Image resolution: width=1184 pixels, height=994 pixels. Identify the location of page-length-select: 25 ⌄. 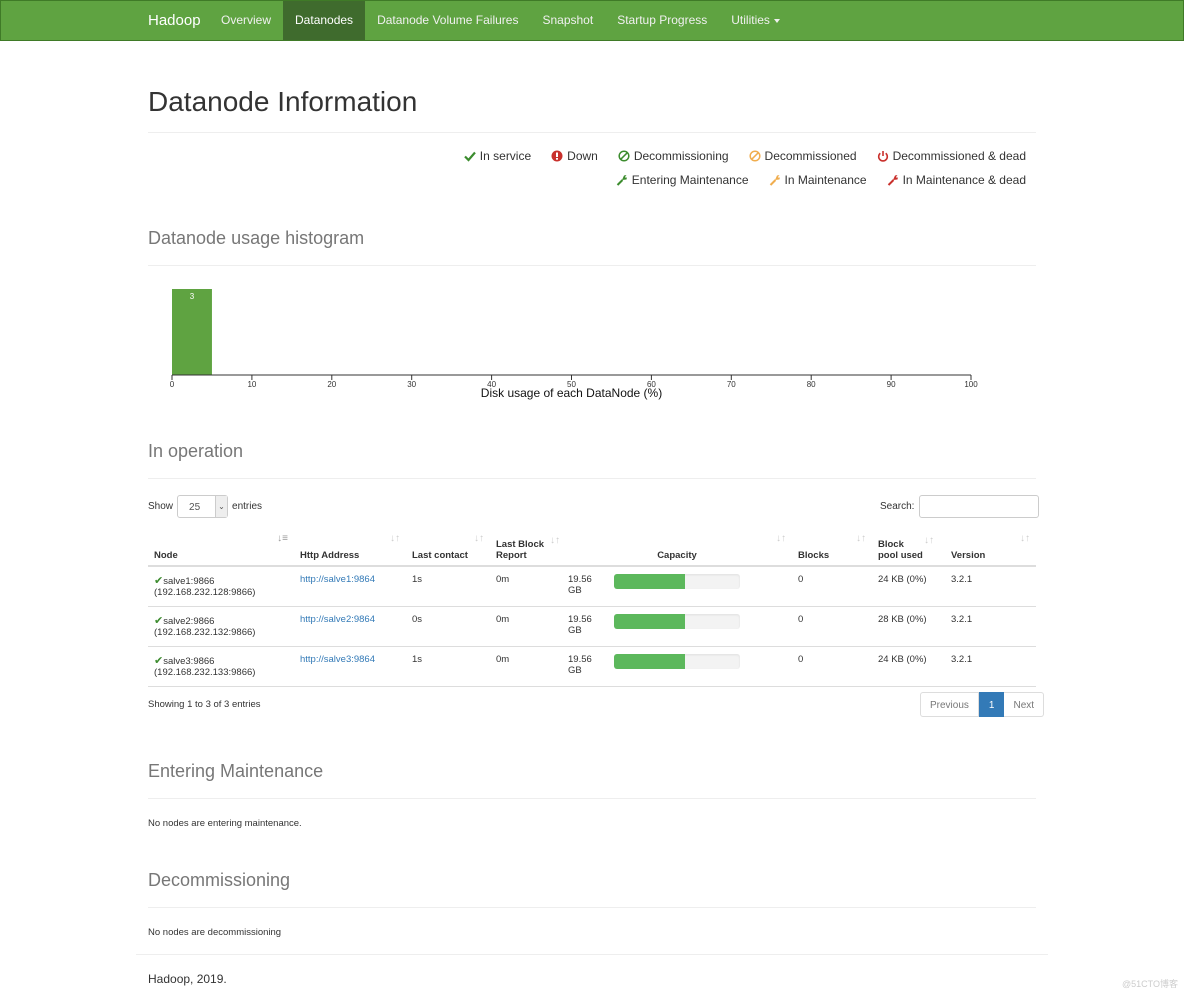
(203, 506).